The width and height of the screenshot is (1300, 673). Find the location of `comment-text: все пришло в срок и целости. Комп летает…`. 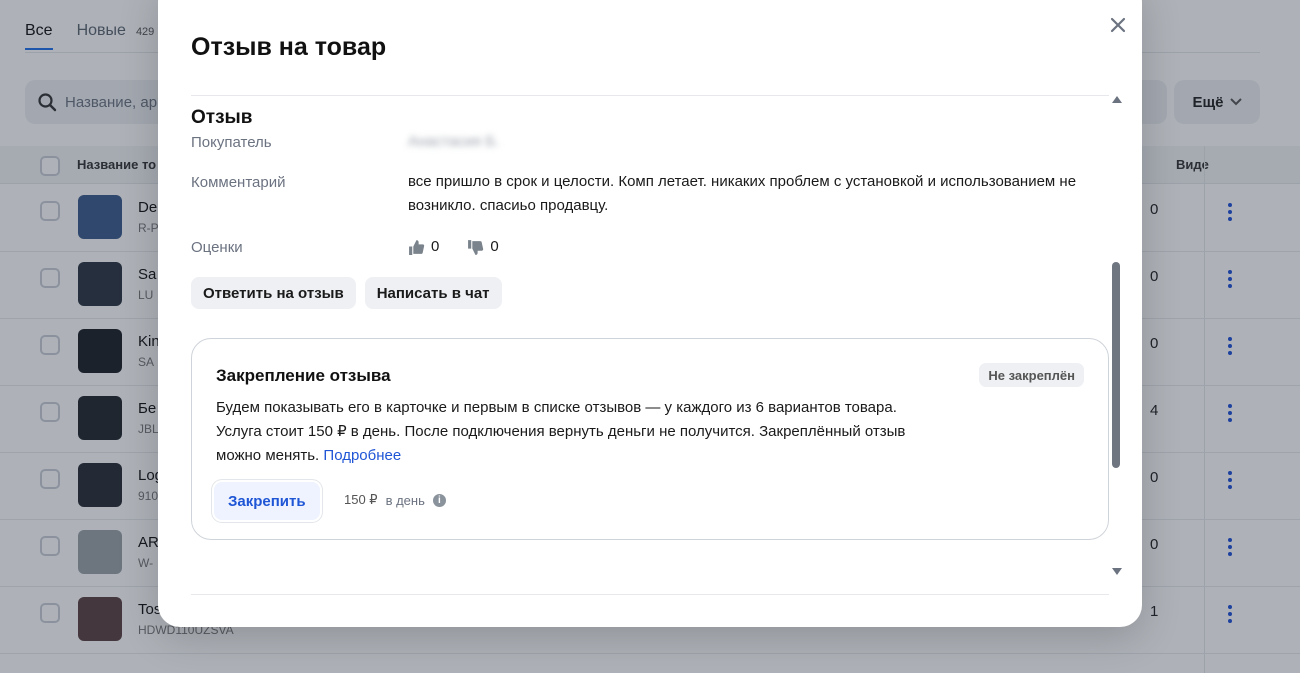

comment-text: все пришло в срок и целости. Комп летает… is located at coordinates (742, 193).